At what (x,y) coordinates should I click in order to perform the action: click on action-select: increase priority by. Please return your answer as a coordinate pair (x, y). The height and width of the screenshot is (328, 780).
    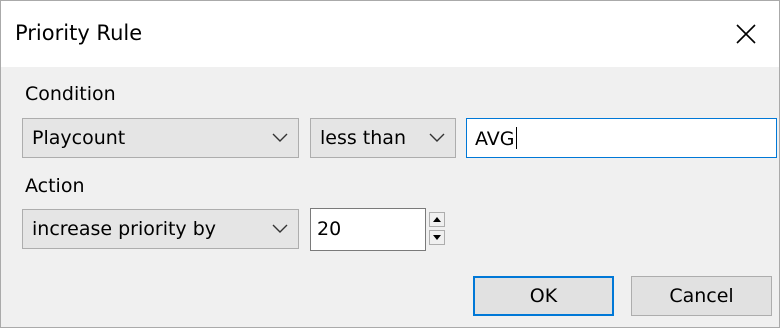
    Looking at the image, I should click on (160, 229).